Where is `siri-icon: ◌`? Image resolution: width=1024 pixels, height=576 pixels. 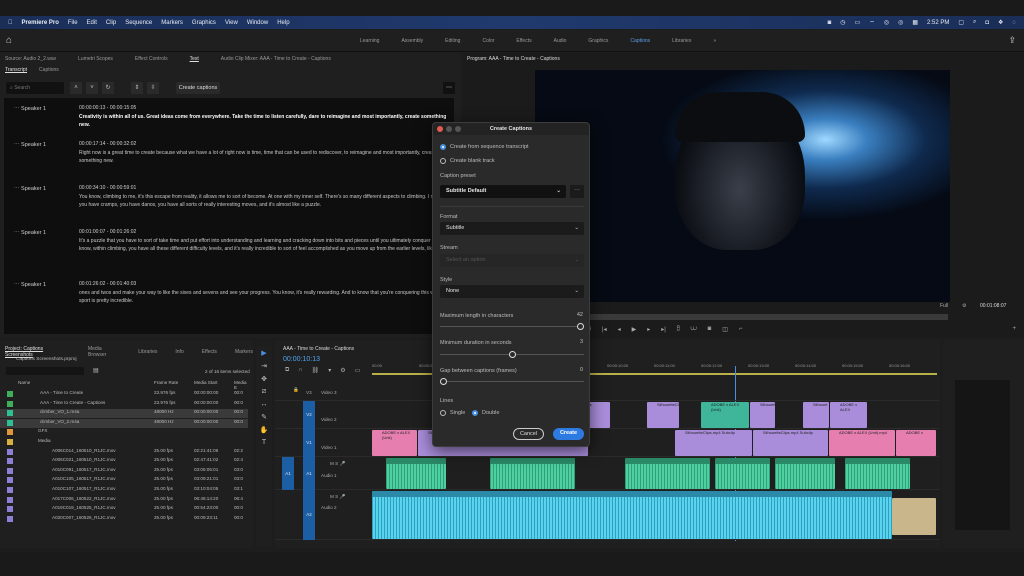 siri-icon: ◌ is located at coordinates (1014, 23).